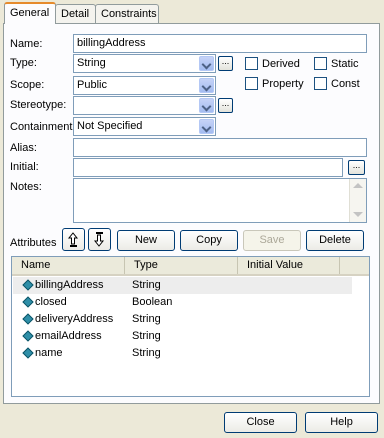 The width and height of the screenshot is (384, 438). What do you see at coordinates (51, 302) in the screenshot?
I see `row-name: closed` at bounding box center [51, 302].